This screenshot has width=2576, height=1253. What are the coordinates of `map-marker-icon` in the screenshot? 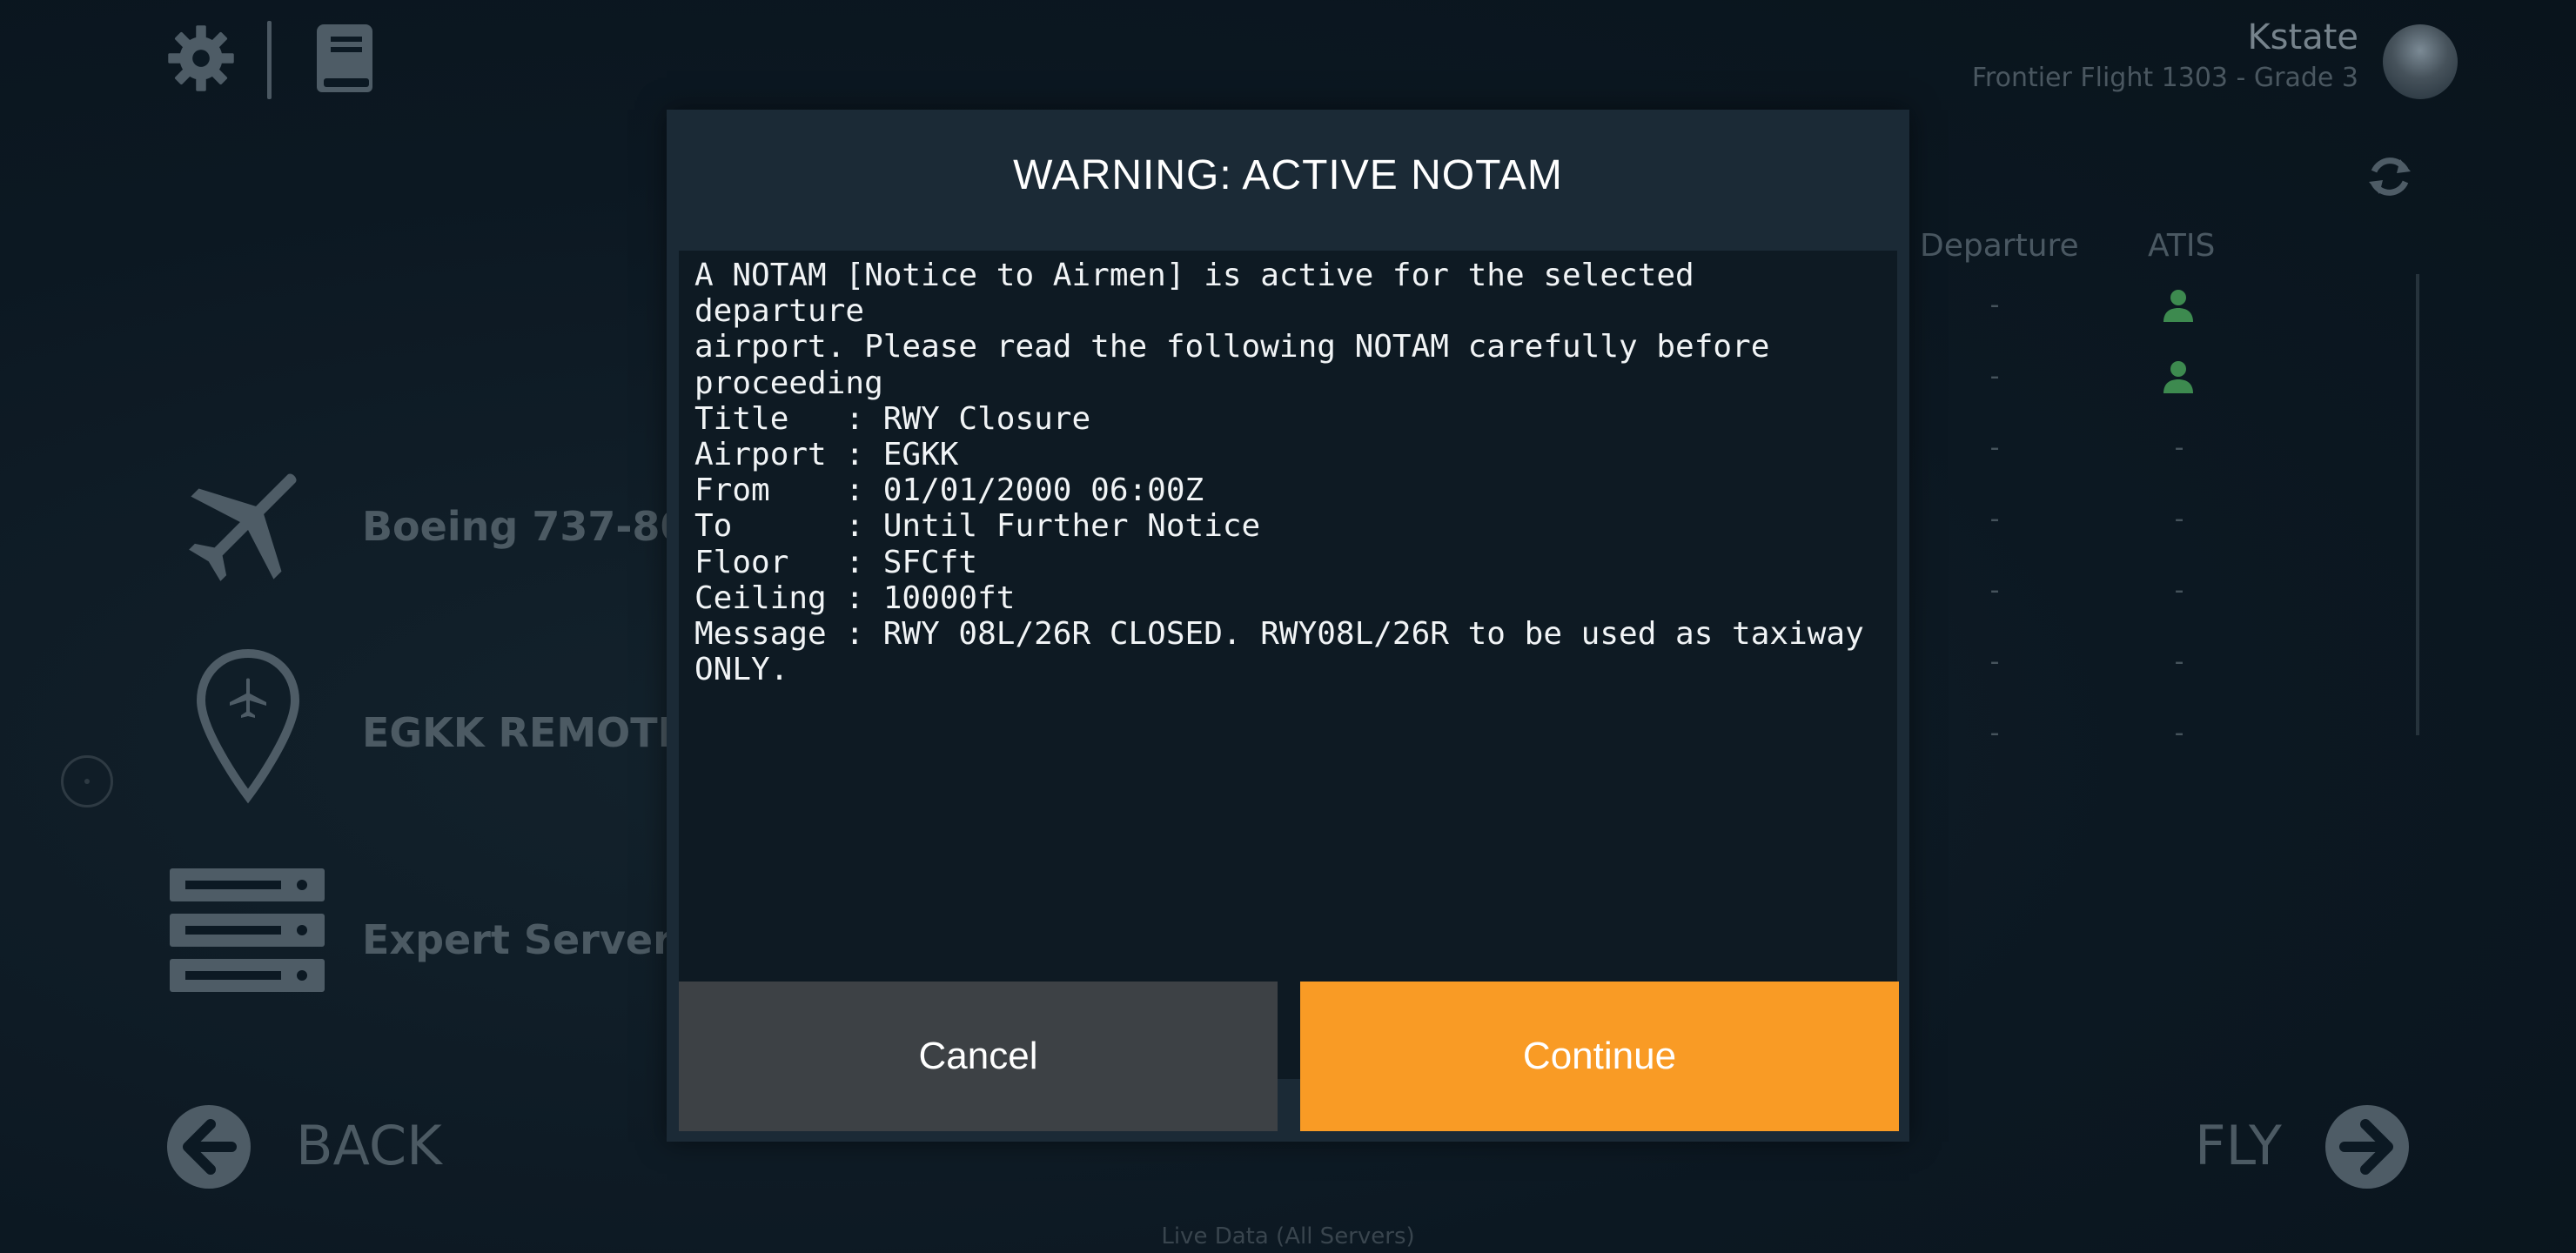 It's located at (87, 781).